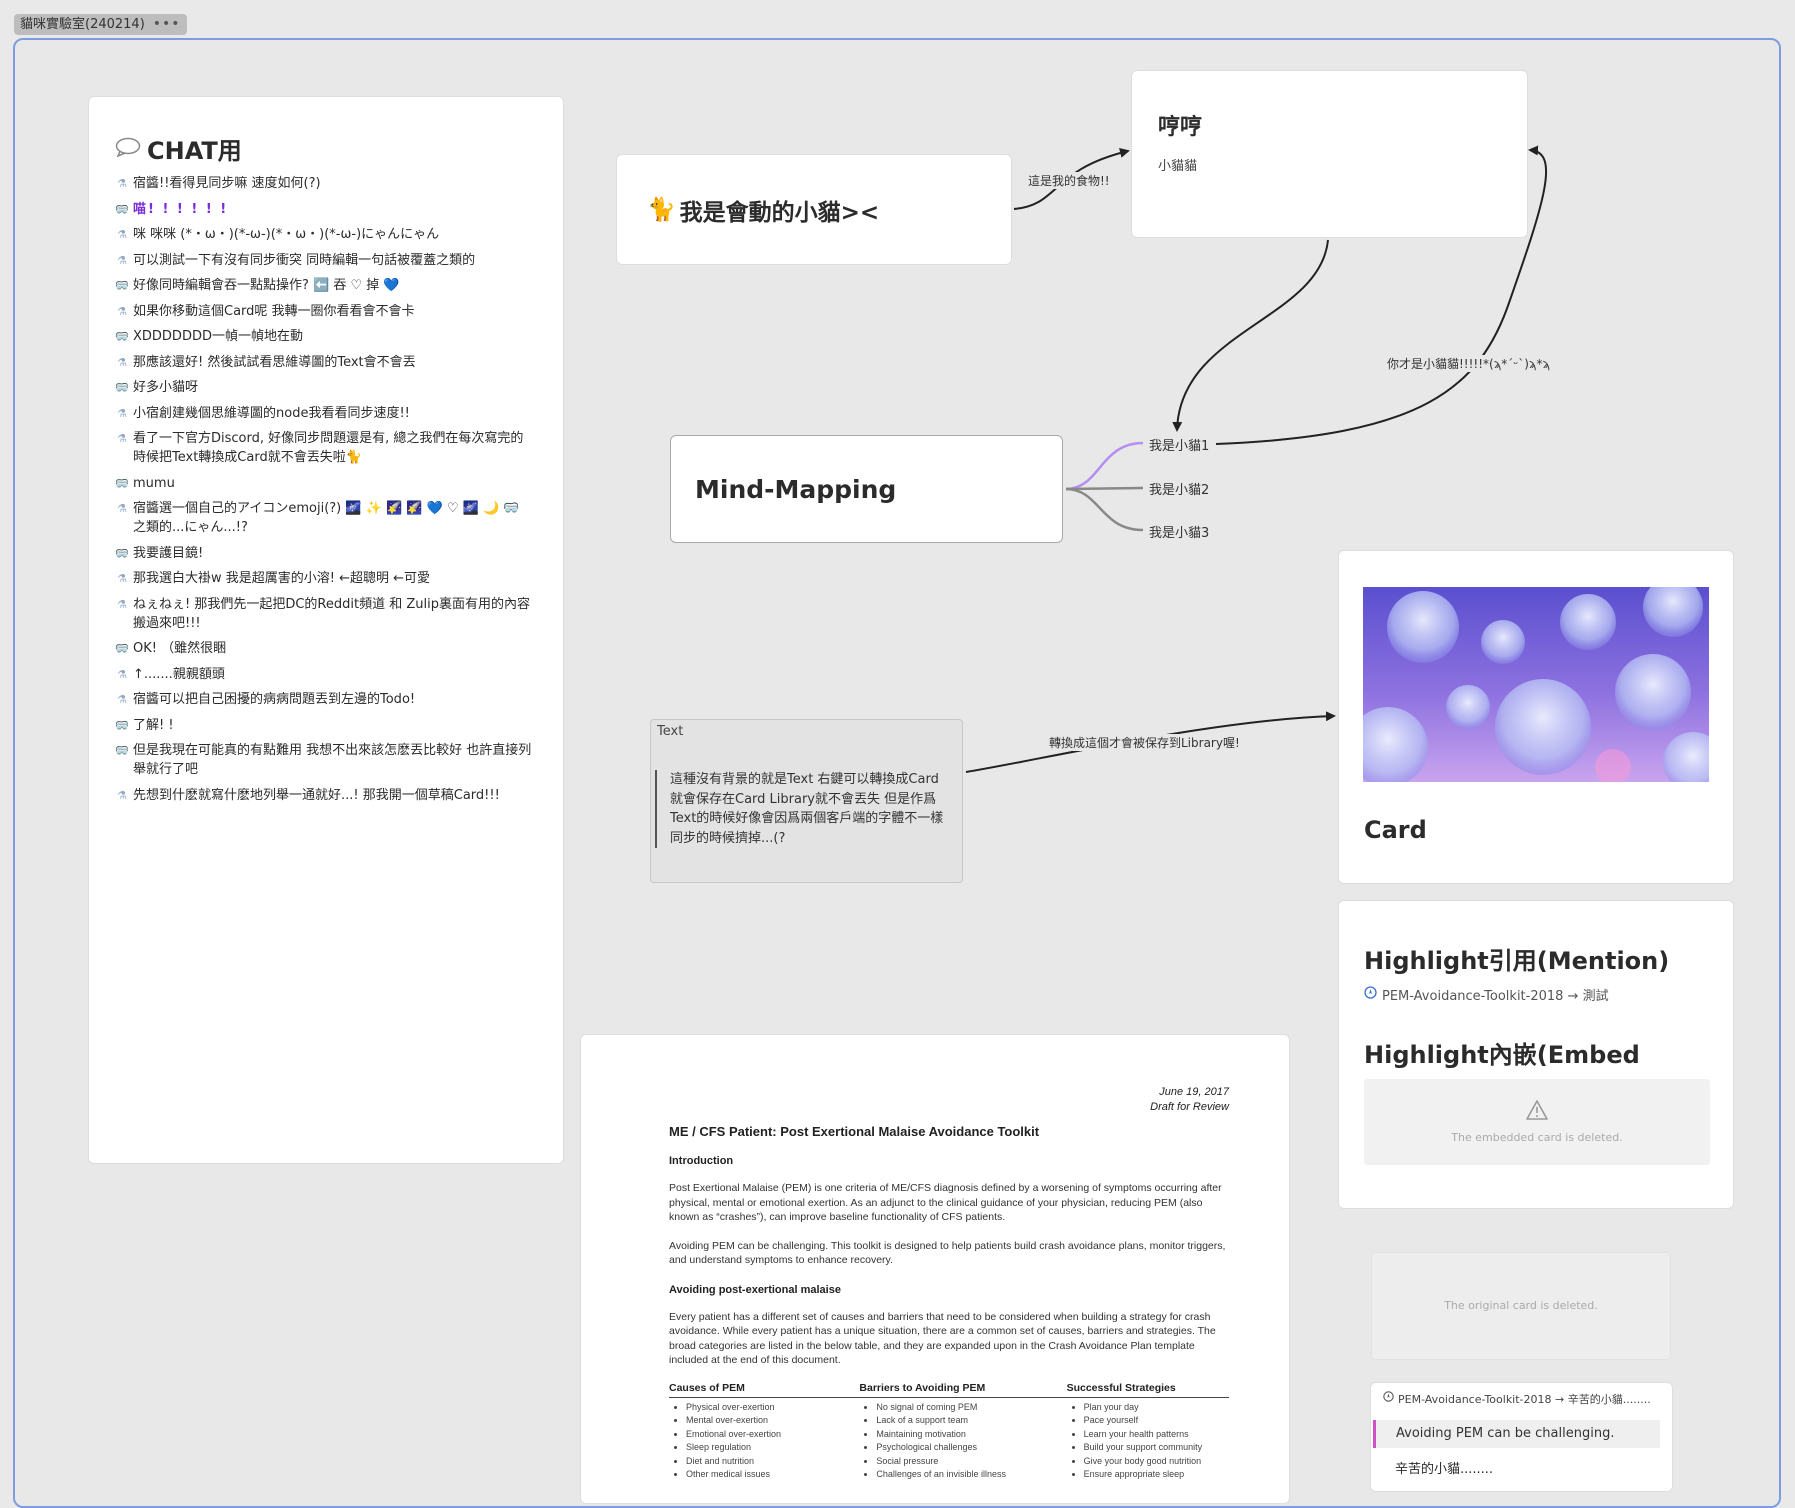  Describe the element at coordinates (1179, 444) in the screenshot. I see `mindmap-child-1: 我是小貓1` at that location.